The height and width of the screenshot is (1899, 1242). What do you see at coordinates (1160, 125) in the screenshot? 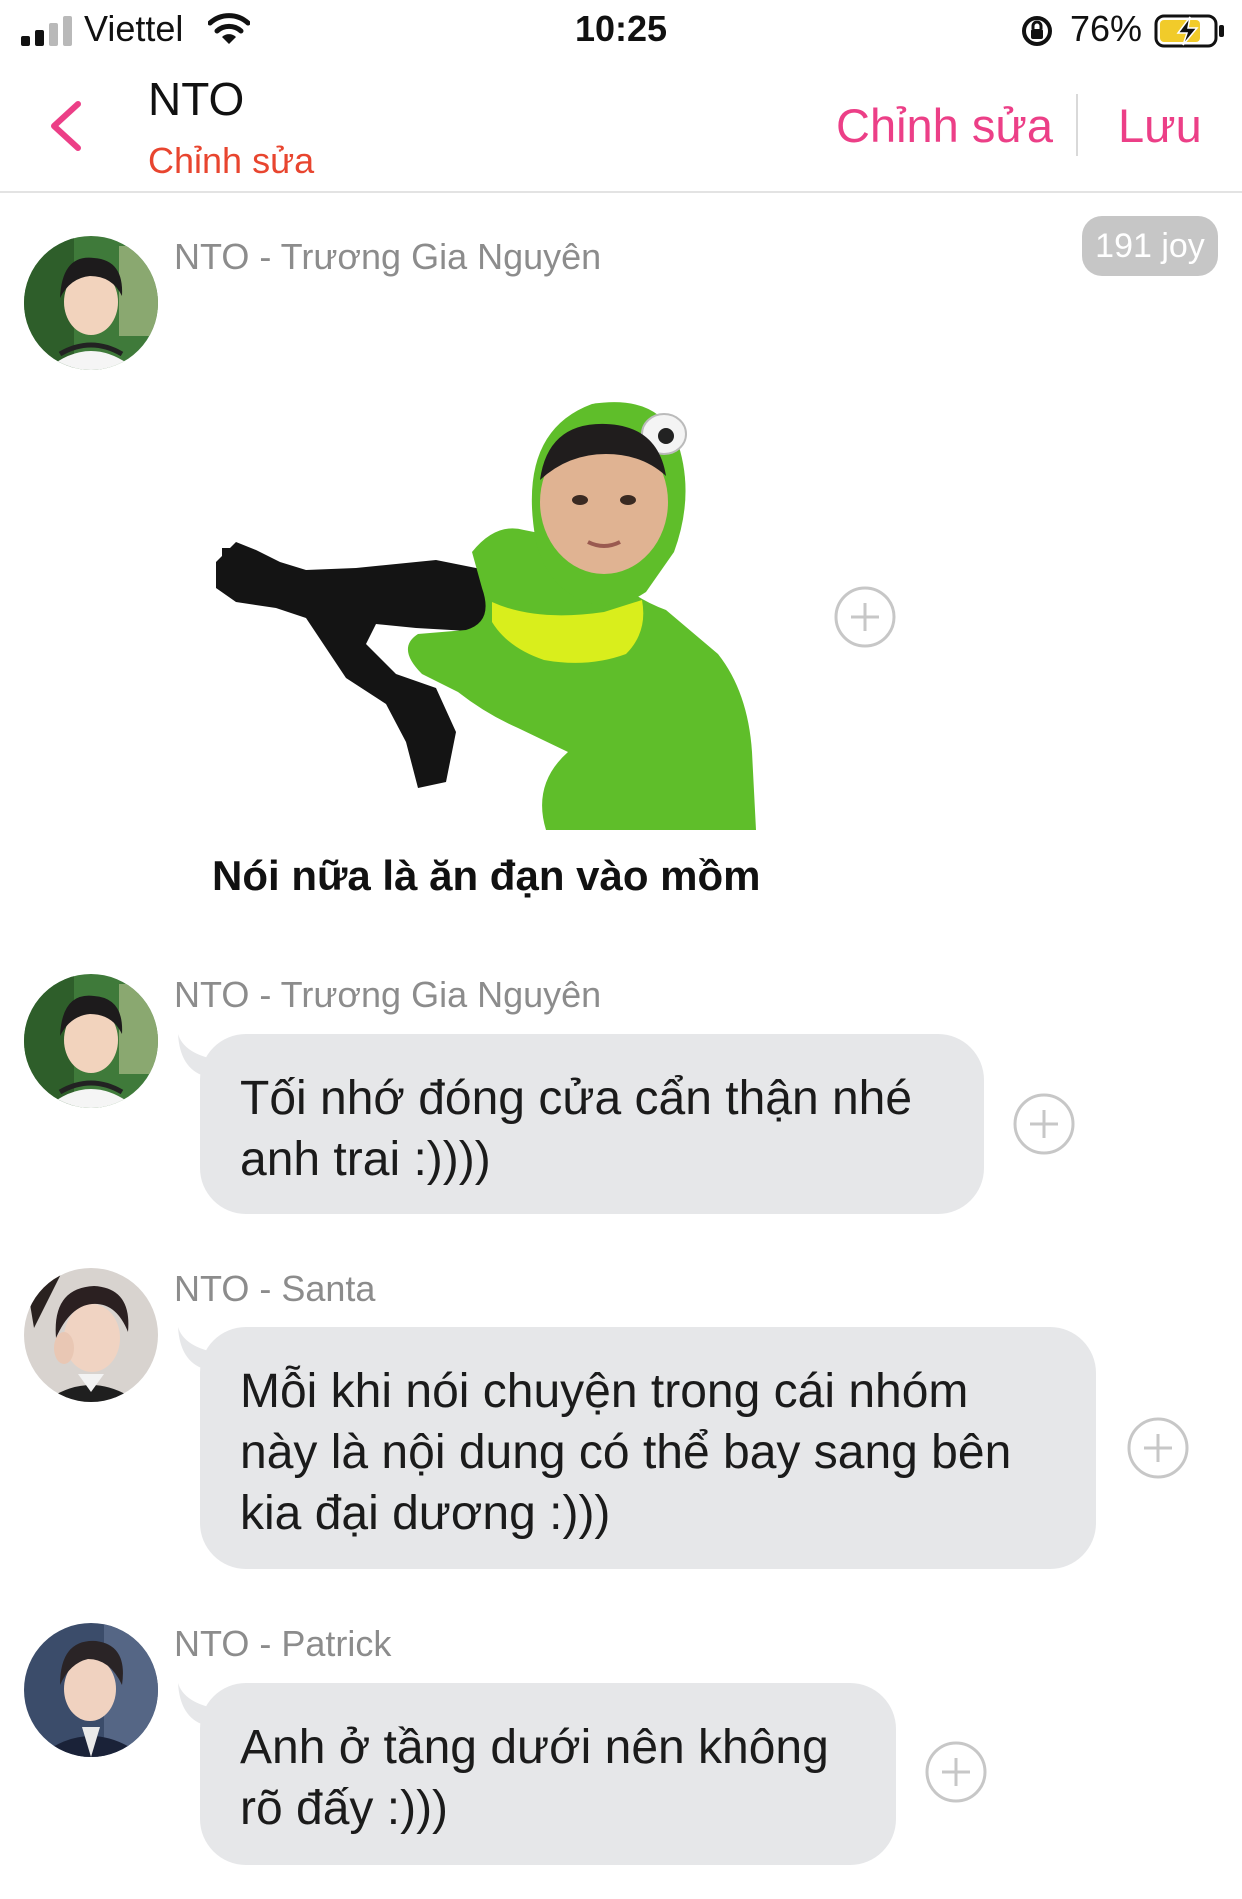
I see `save-button: Lưu` at bounding box center [1160, 125].